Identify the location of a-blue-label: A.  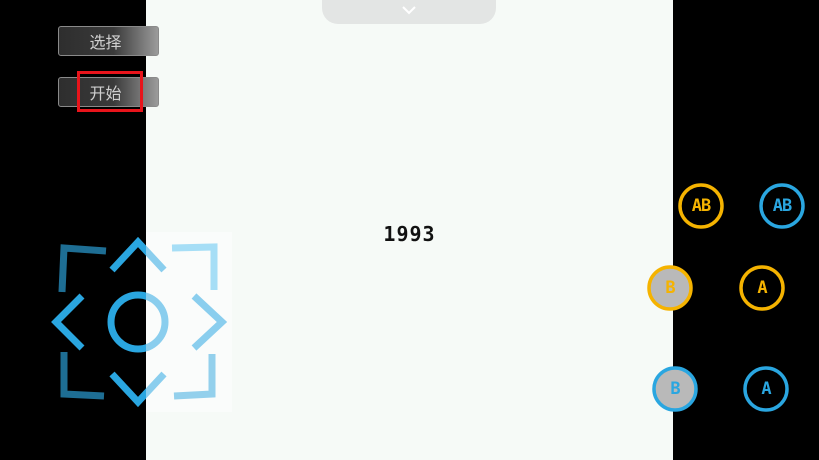
(766, 389).